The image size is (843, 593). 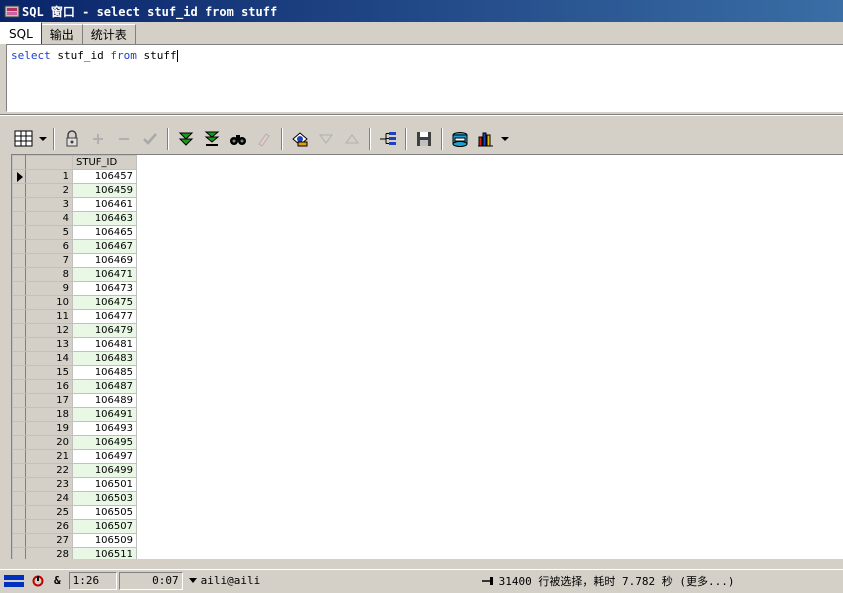 I want to click on table-row: 4 106463, so click(x=74, y=218).